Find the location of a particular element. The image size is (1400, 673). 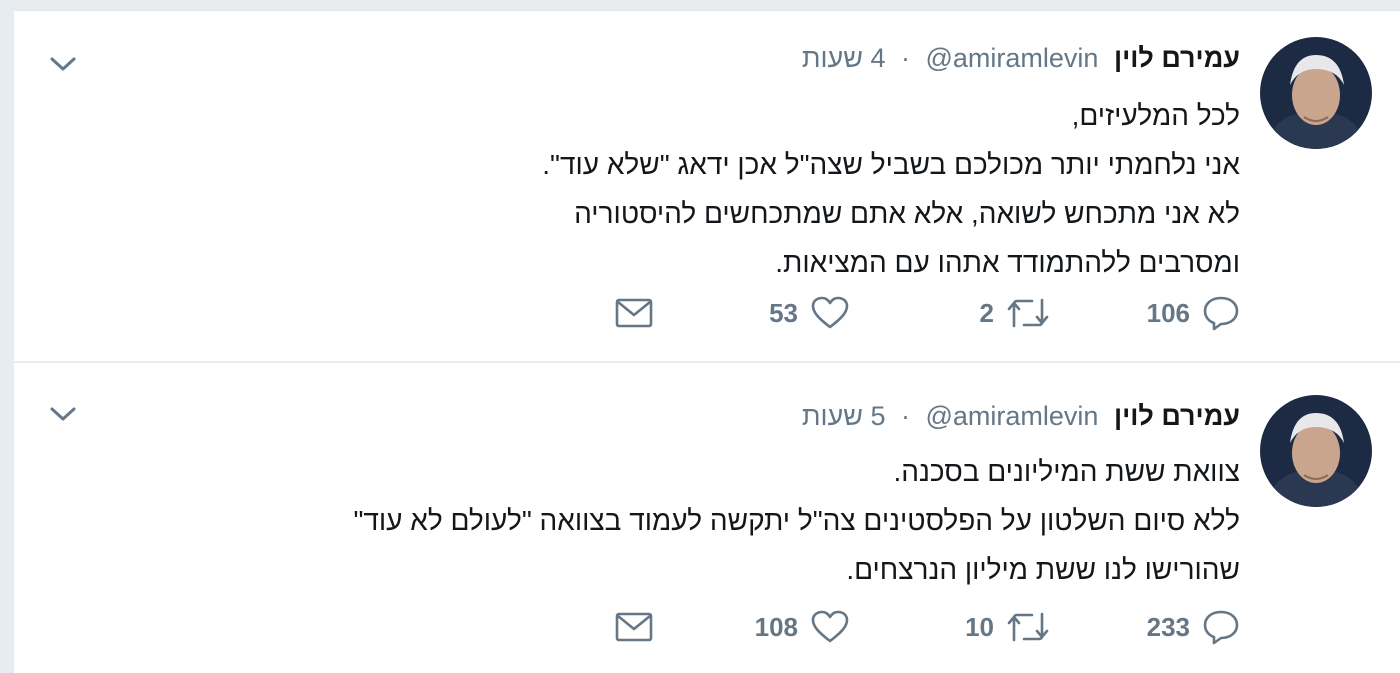

like-count: 108 is located at coordinates (776, 626).